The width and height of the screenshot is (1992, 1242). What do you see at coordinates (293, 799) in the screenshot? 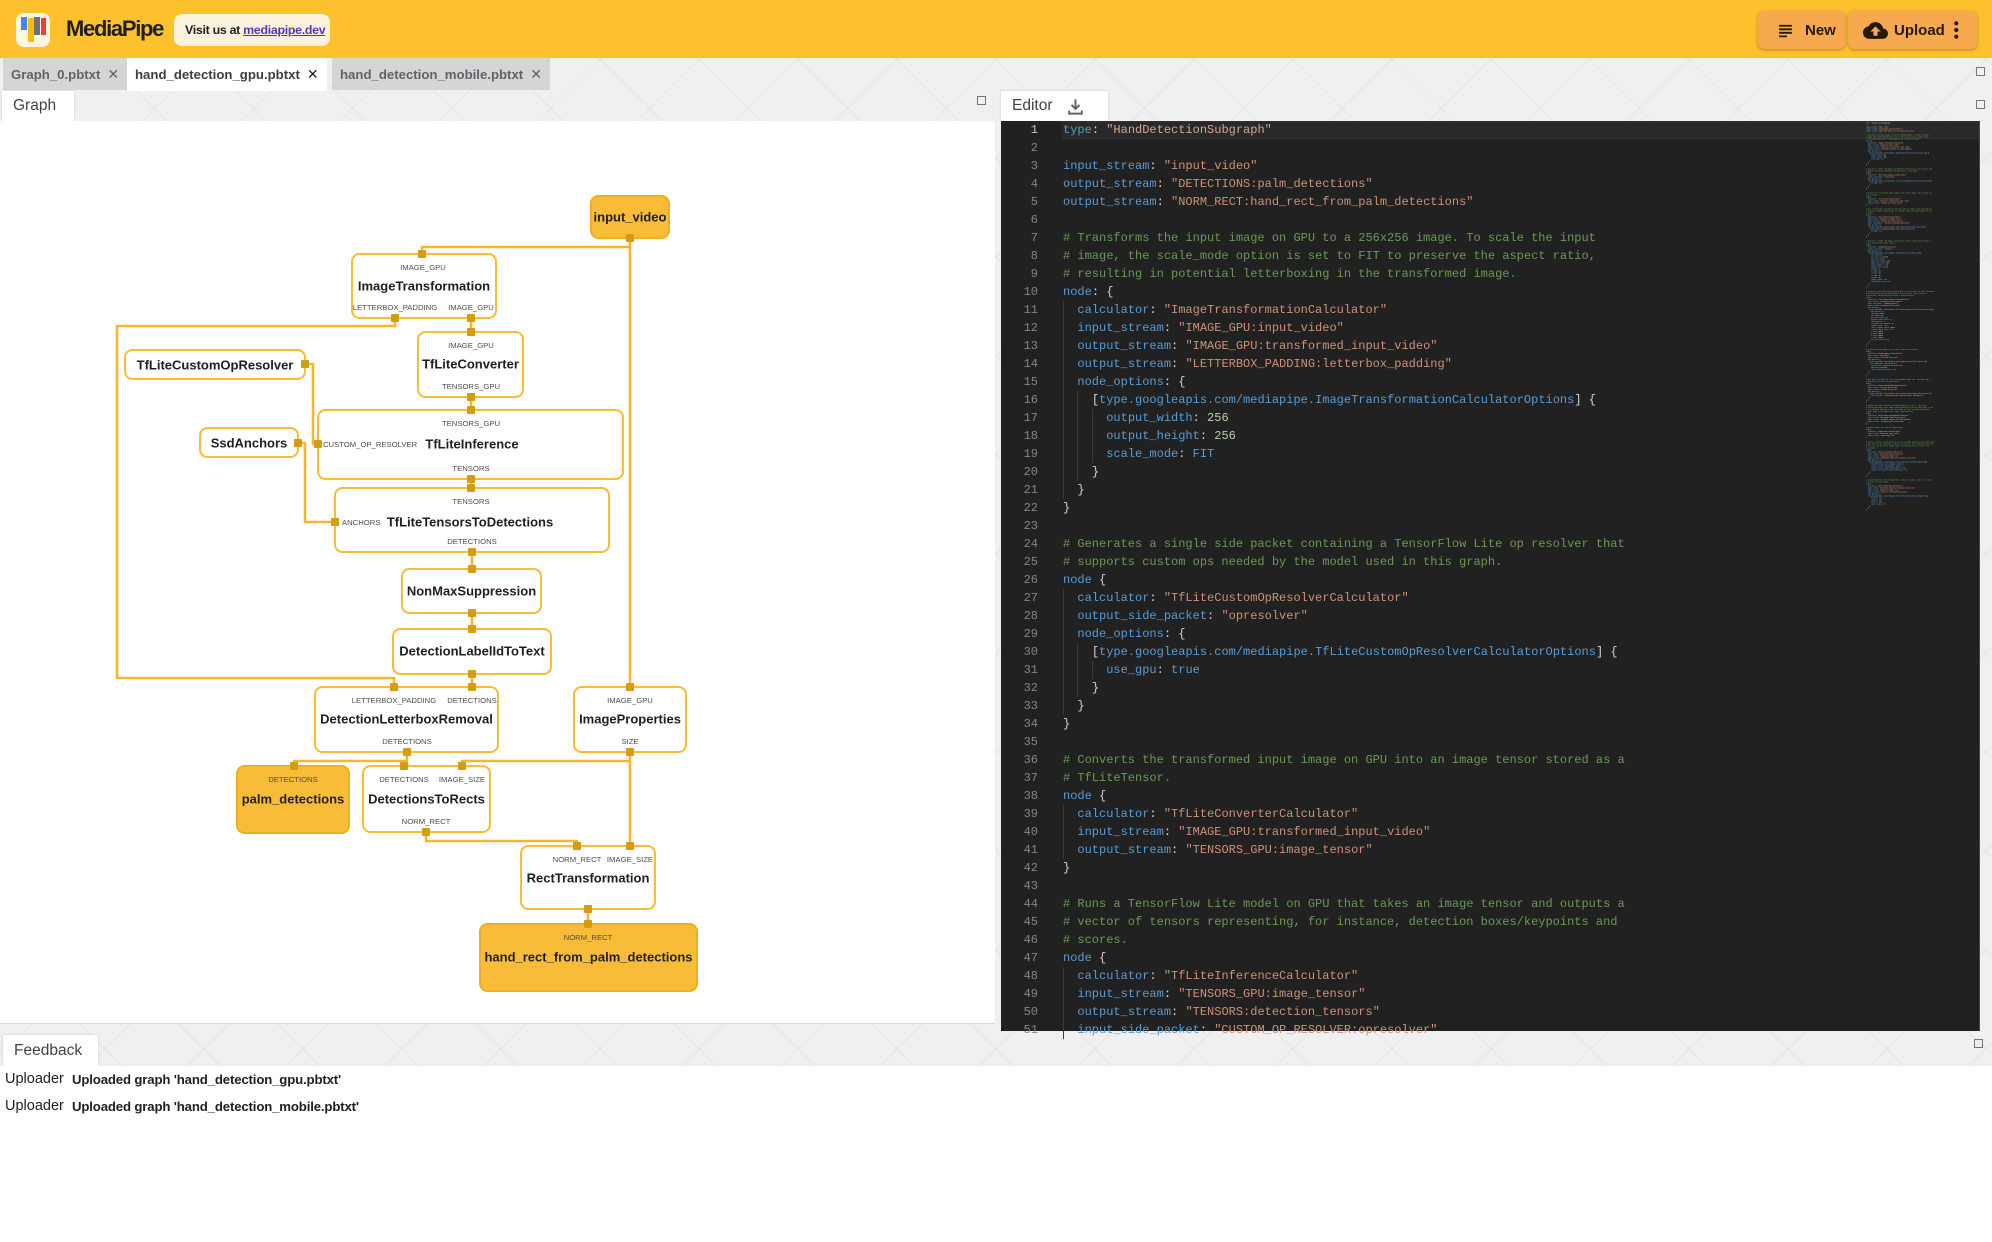
I see `svg-text: palm_detections` at bounding box center [293, 799].